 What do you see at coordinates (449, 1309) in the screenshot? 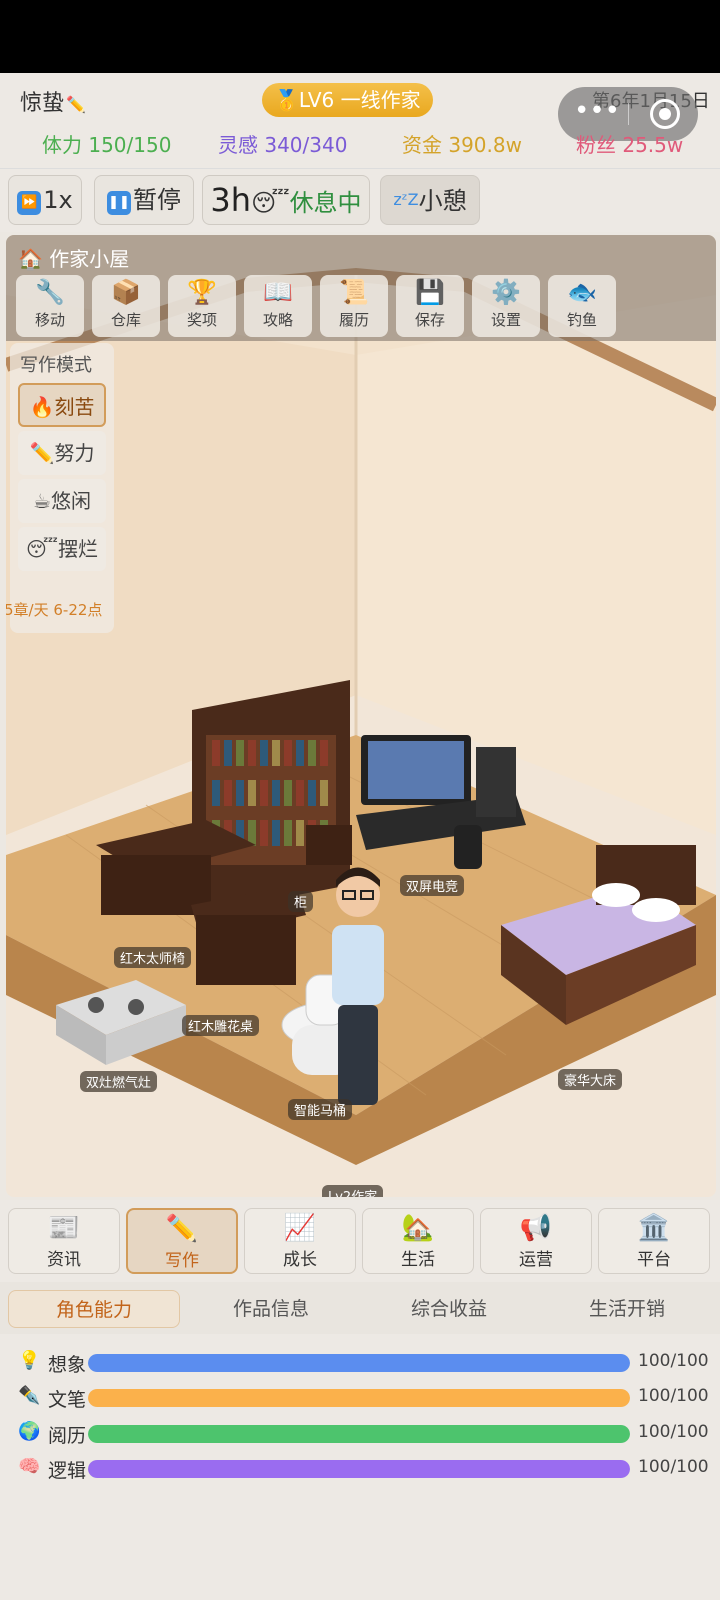
I see `tab-income: 综合收益` at bounding box center [449, 1309].